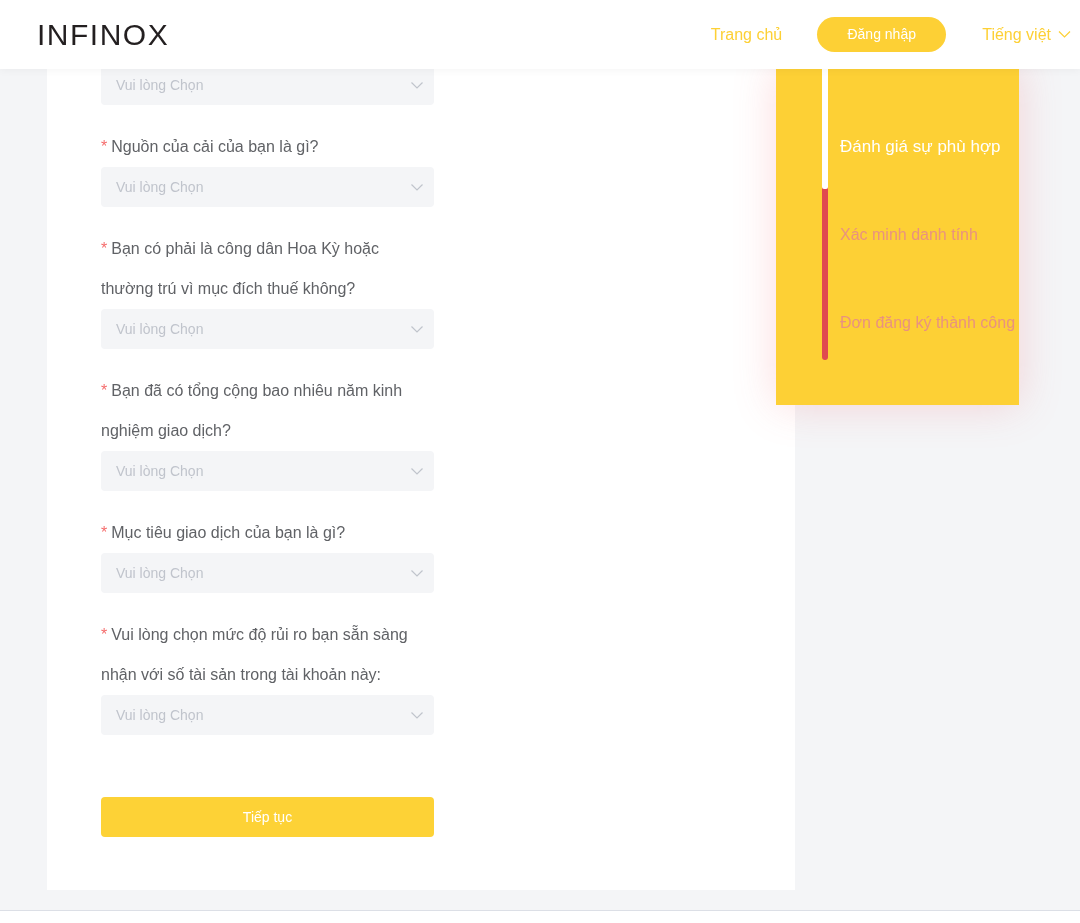 This screenshot has height=923, width=1080. What do you see at coordinates (210, 147) in the screenshot?
I see `question-label: * Nguồn của cải của bạn là gì?` at bounding box center [210, 147].